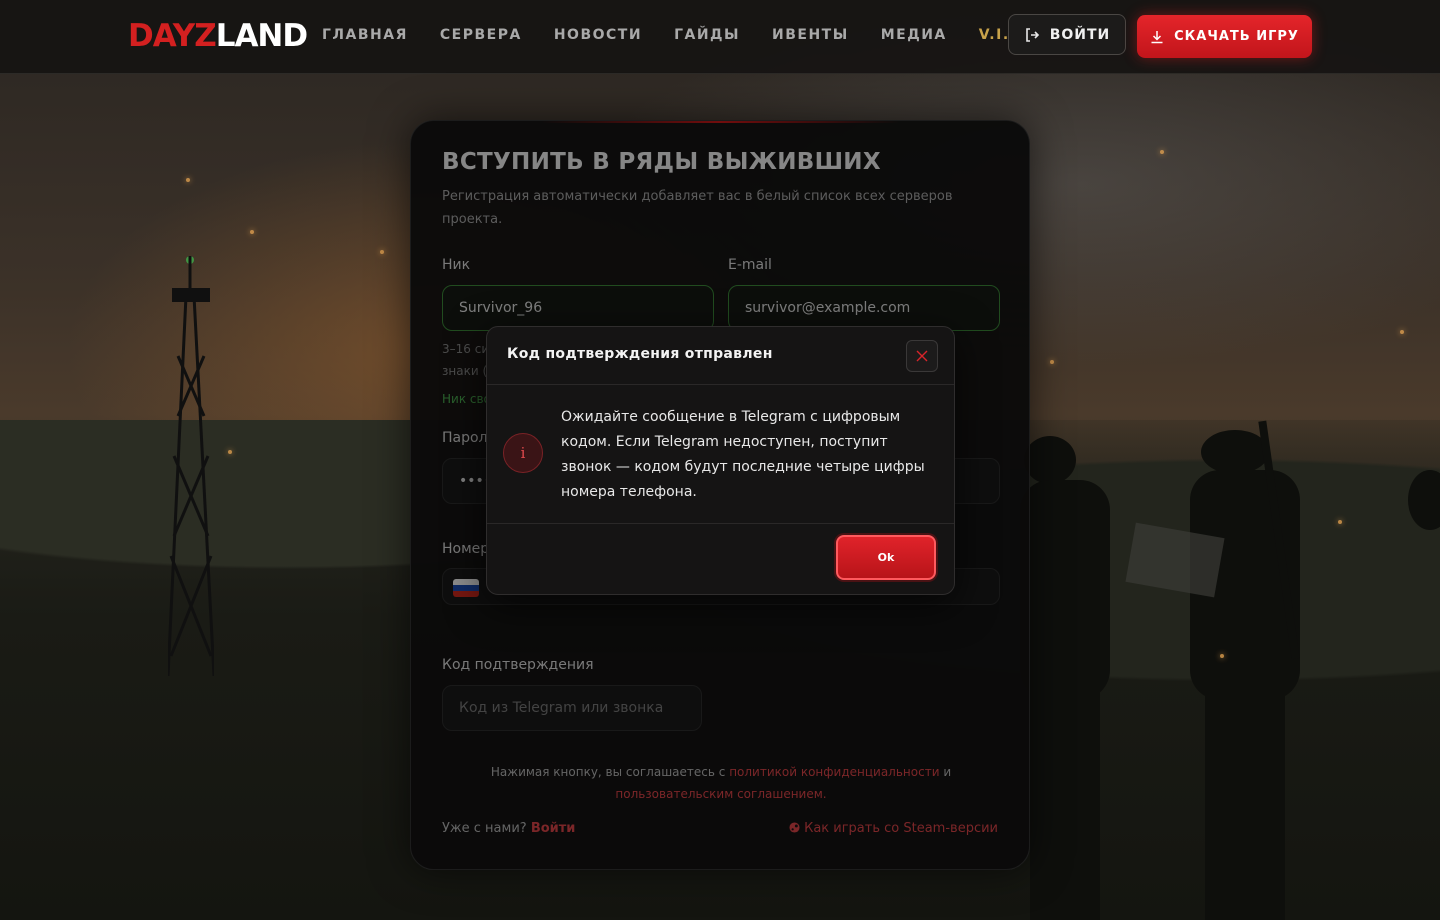 The width and height of the screenshot is (1440, 920). I want to click on login-icon, so click(1032, 34).